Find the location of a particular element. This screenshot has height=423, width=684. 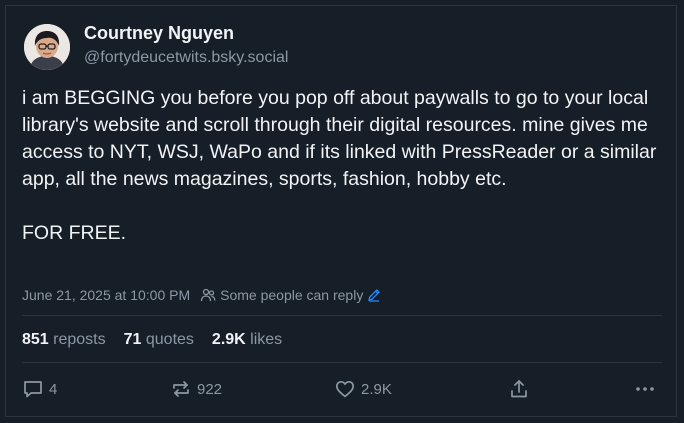

action-bar: 4 922 2.9K is located at coordinates (344, 393).